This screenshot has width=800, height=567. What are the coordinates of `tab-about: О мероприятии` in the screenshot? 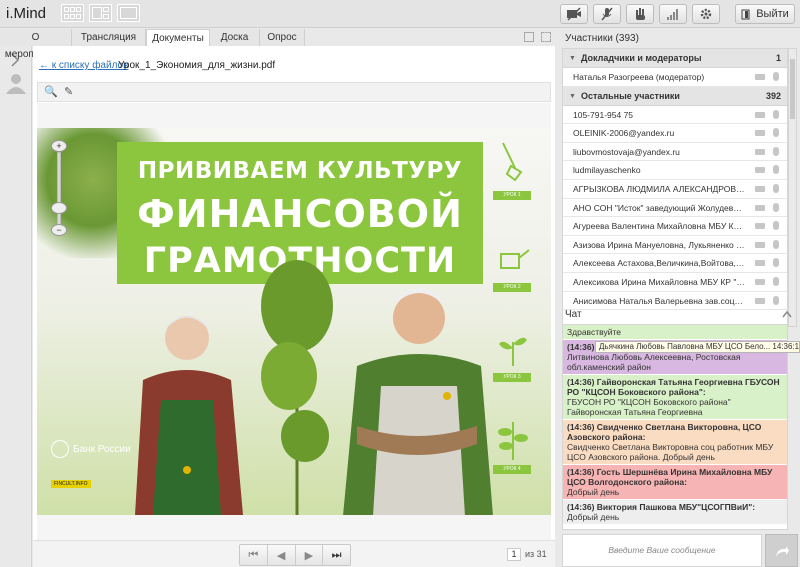 It's located at (36, 44).